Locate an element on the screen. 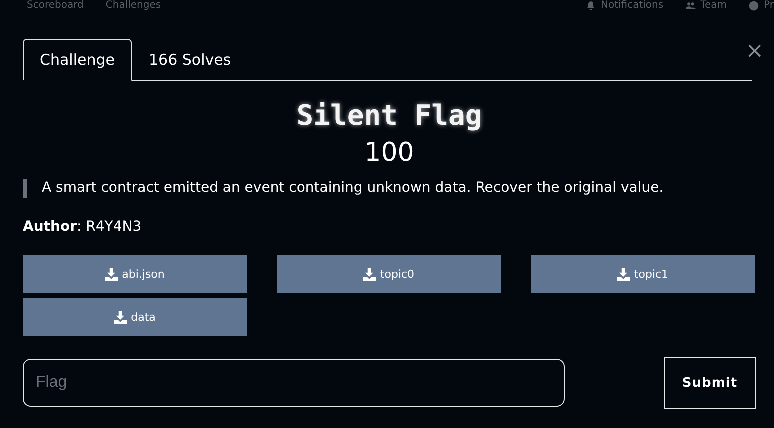  challenge-title: Silent Flag is located at coordinates (390, 116).